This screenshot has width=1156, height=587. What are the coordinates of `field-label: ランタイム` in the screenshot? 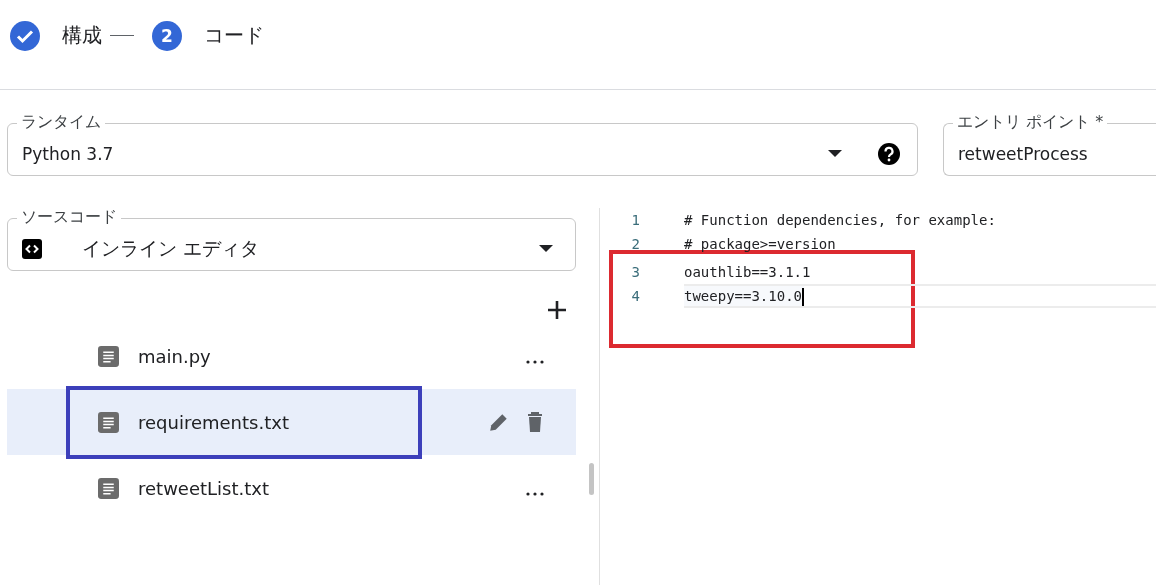 It's located at (61, 122).